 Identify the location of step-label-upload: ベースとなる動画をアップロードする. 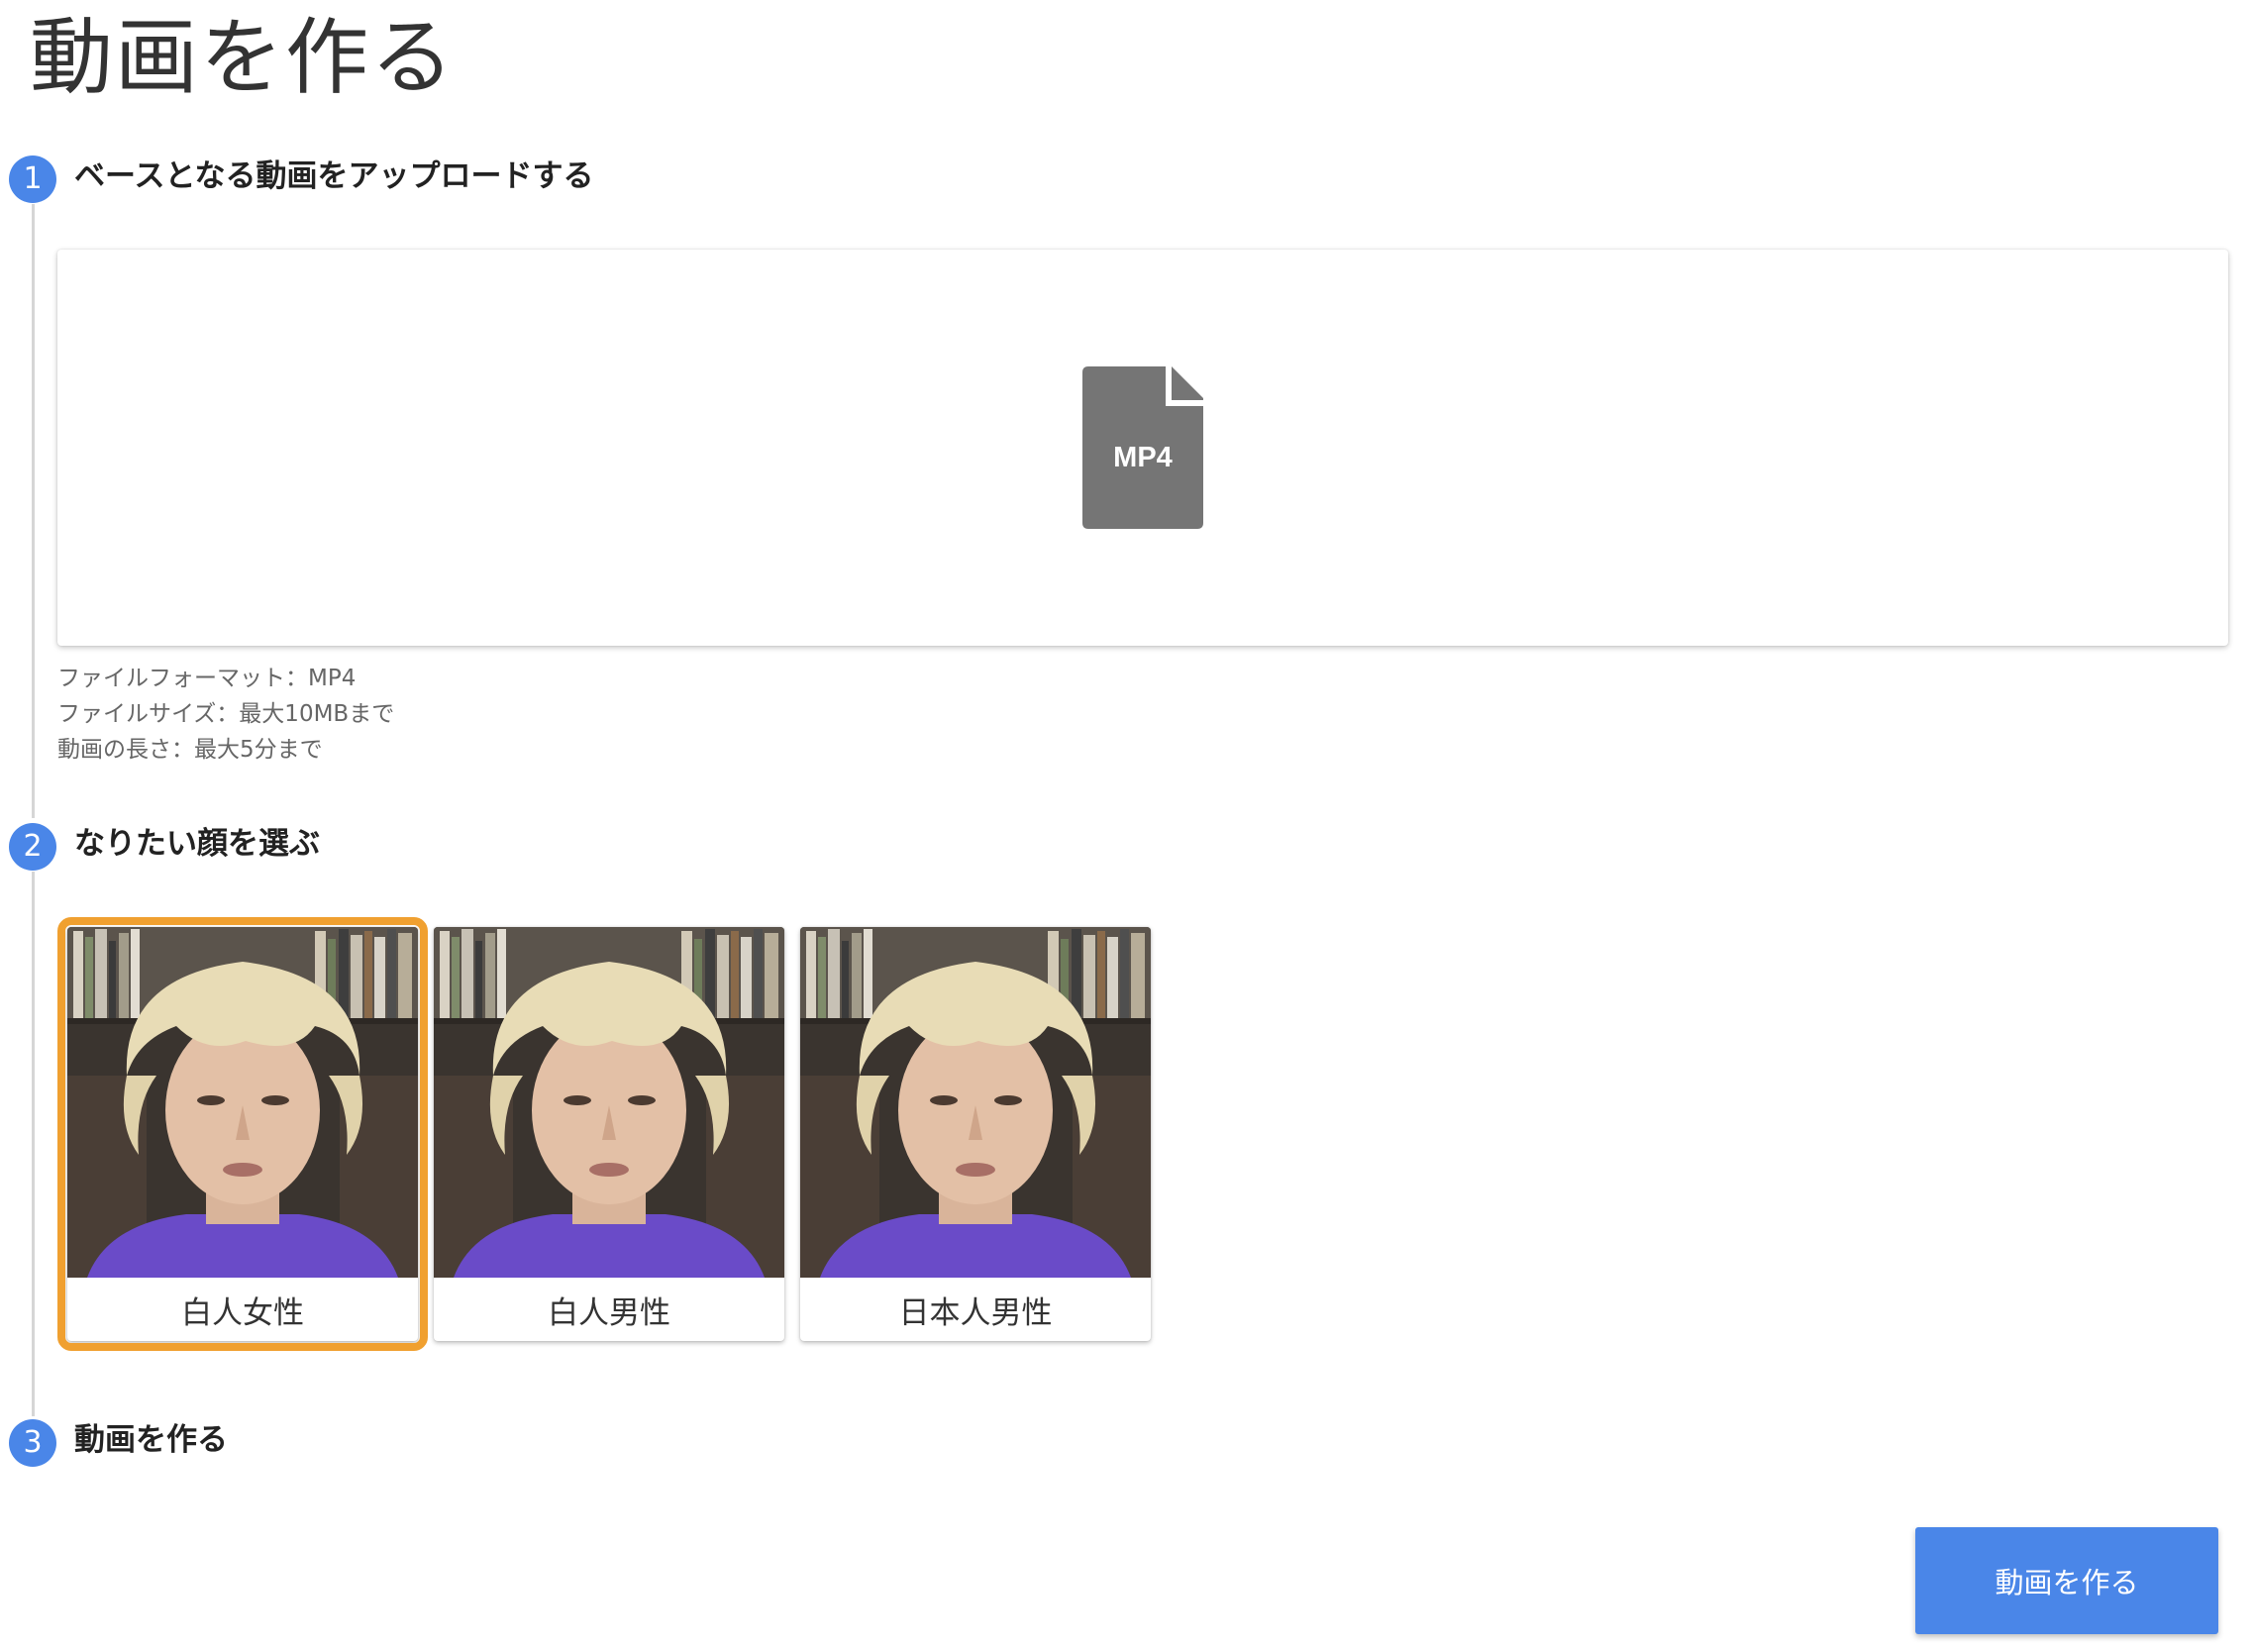
(334, 176).